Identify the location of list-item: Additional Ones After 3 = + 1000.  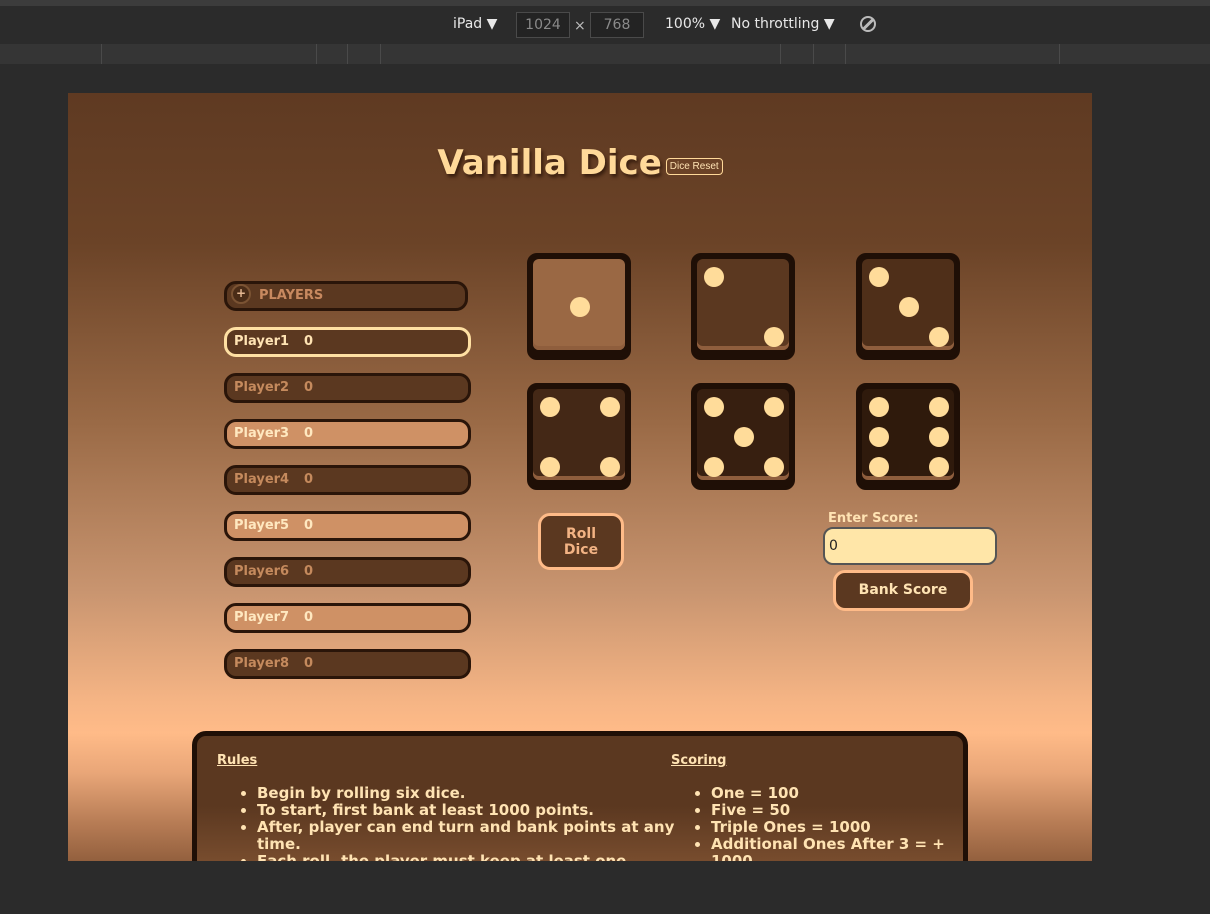
(836, 849).